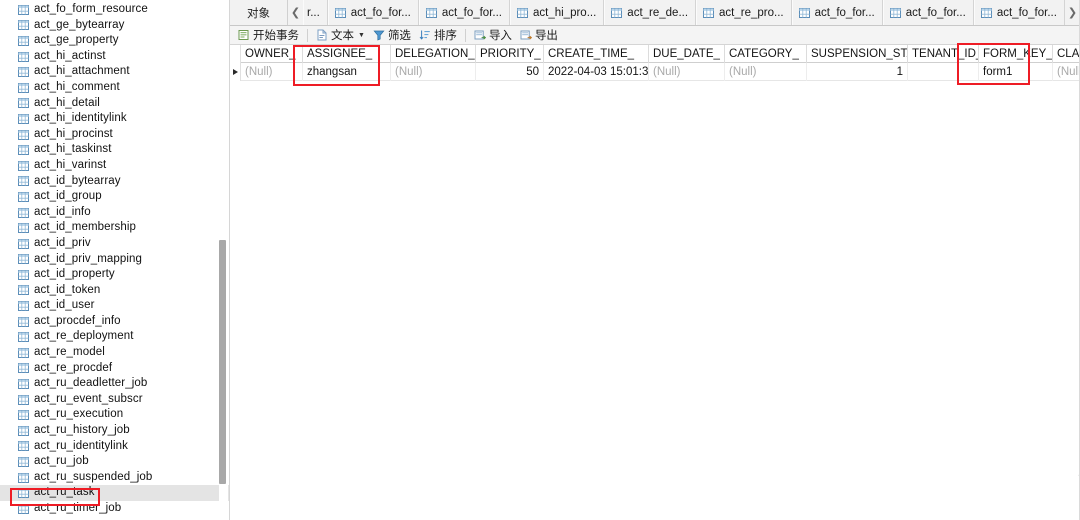 This screenshot has height=520, width=1080. Describe the element at coordinates (766, 53) in the screenshot. I see `column-header-category-: CATEGORY_` at that location.